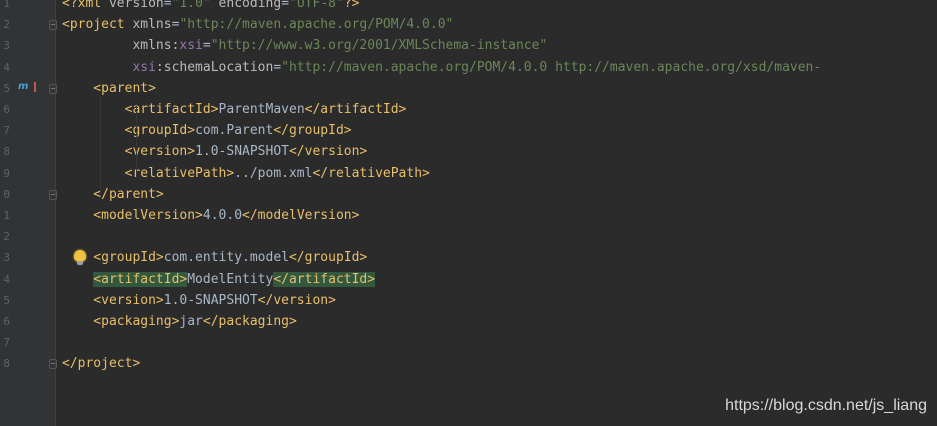 The image size is (937, 426). I want to click on code-token: </artifactId>, so click(355, 109).